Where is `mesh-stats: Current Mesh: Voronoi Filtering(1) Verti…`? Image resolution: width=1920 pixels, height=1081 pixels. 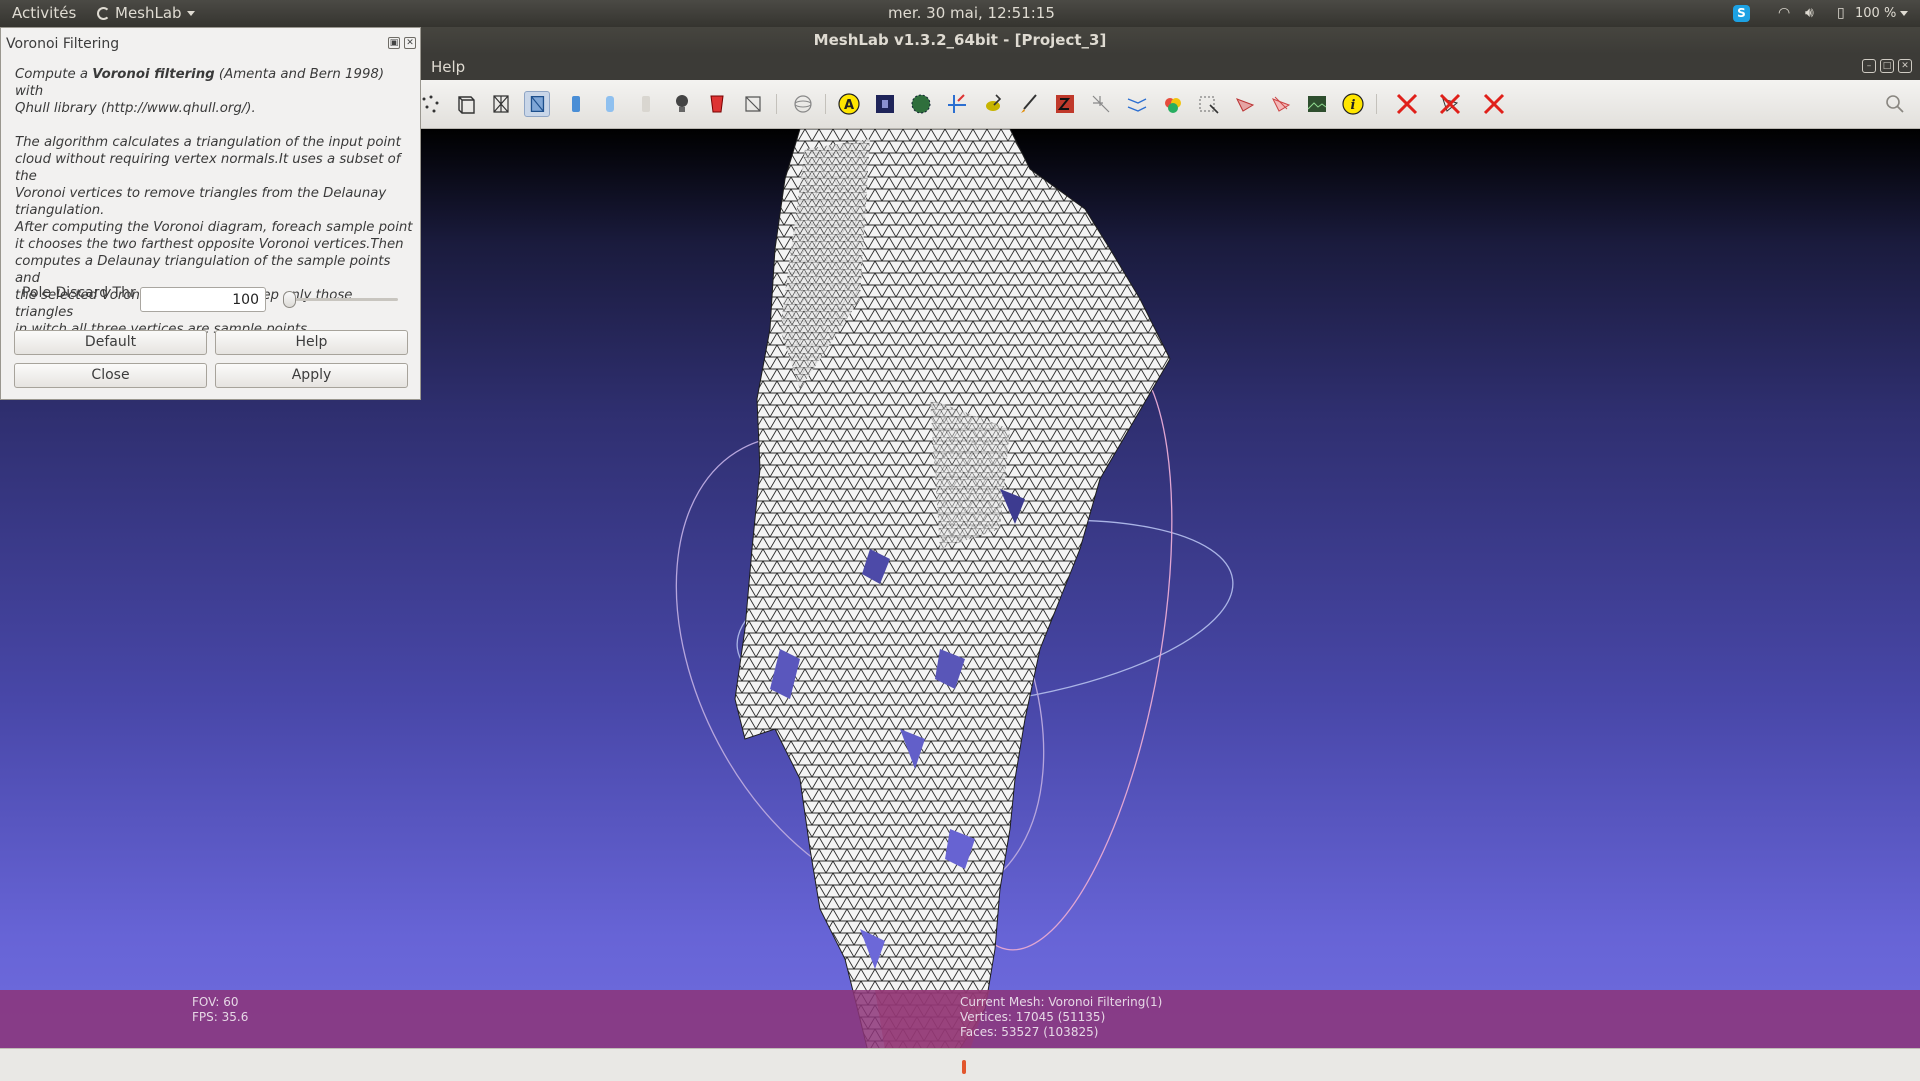 mesh-stats: Current Mesh: Voronoi Filtering(1) Verti… is located at coordinates (1061, 1017).